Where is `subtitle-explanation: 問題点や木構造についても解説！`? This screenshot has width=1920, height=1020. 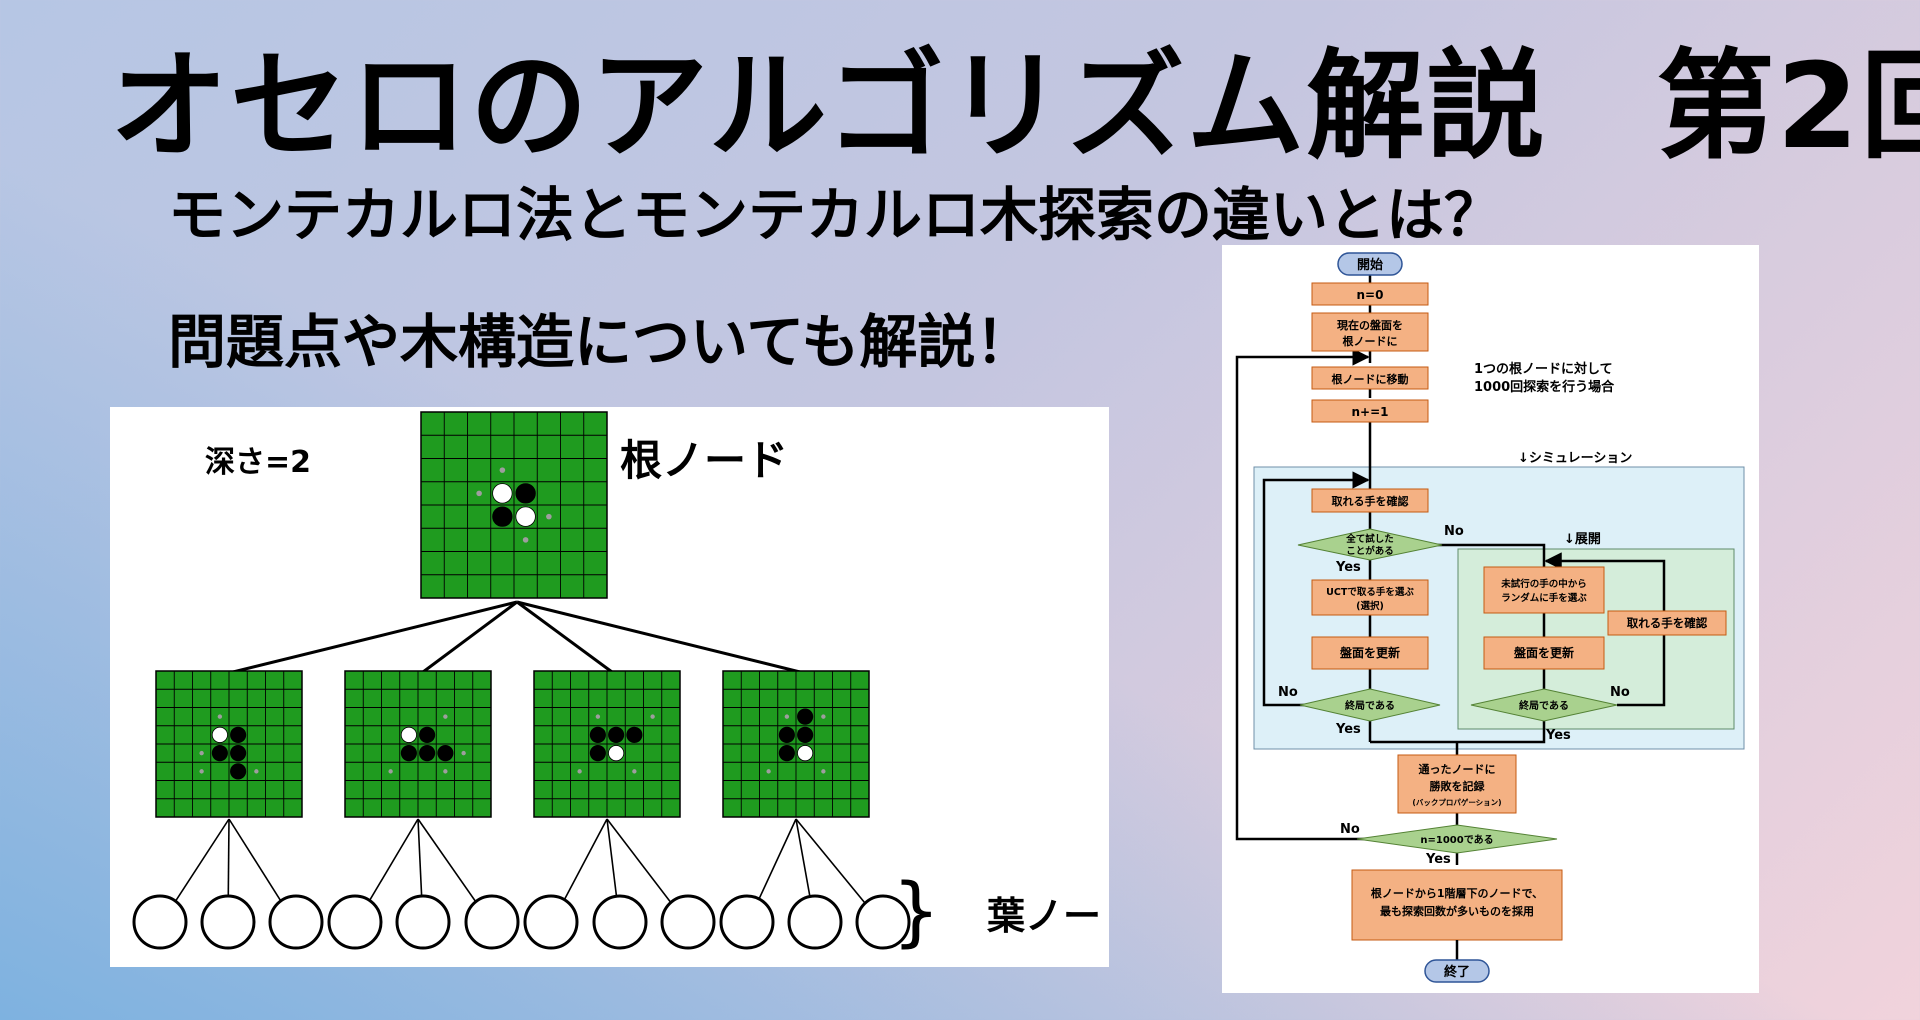 subtitle-explanation: 問題点や木構造についても解説！ is located at coordinates (601, 342).